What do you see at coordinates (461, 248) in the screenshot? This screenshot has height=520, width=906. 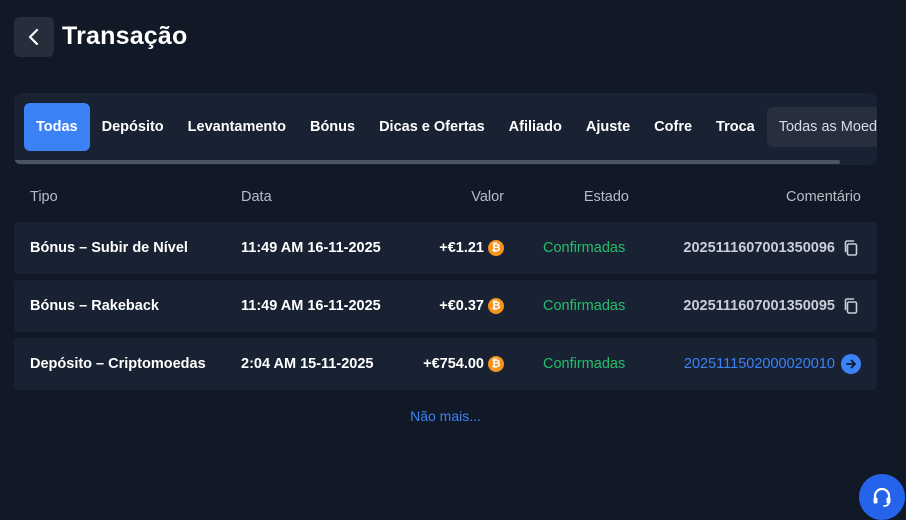 I see `row-value-amount: +€1.21` at bounding box center [461, 248].